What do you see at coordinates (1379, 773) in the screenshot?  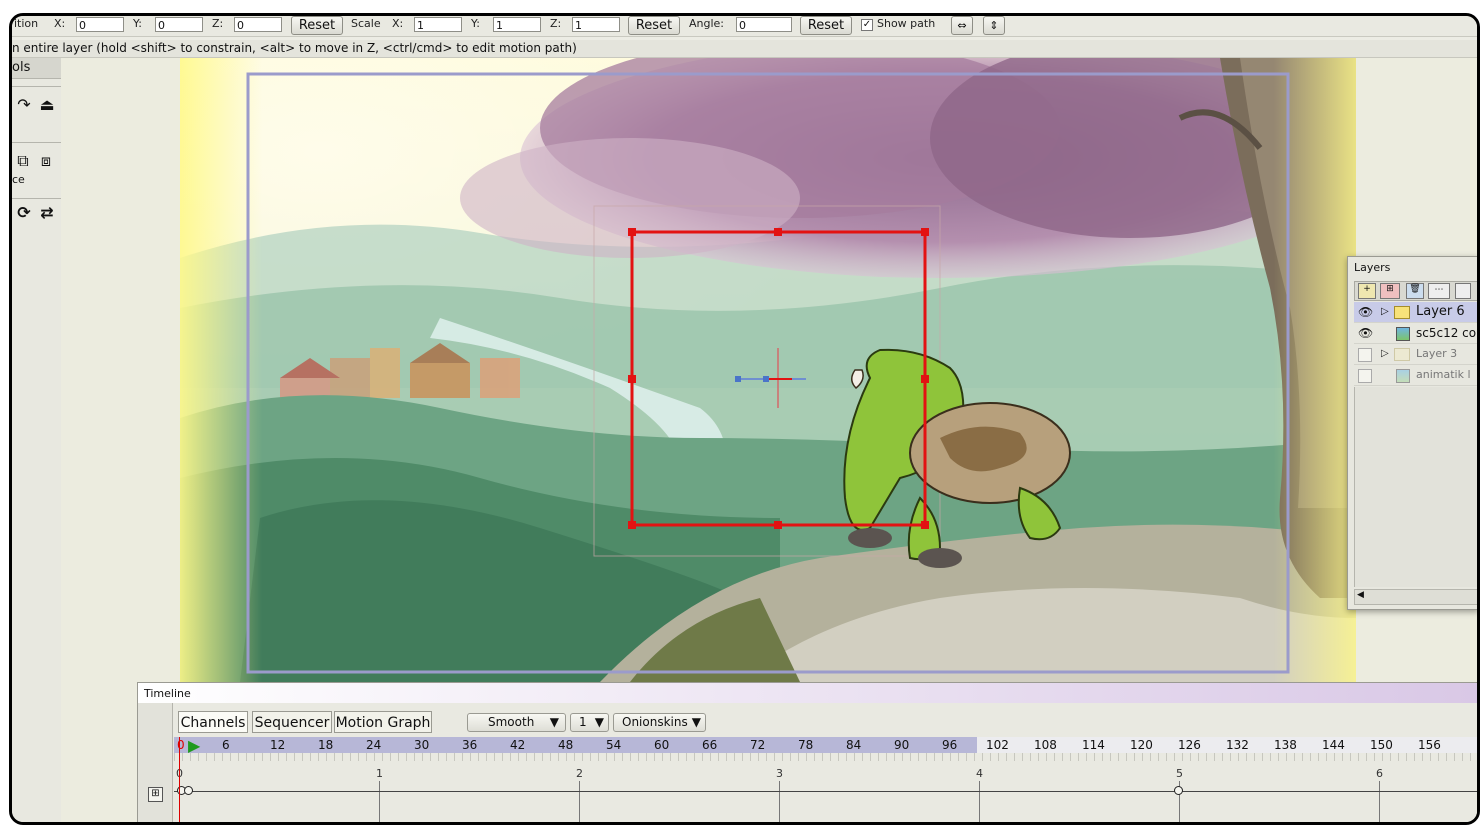 I see `second-tick-label: 6` at bounding box center [1379, 773].